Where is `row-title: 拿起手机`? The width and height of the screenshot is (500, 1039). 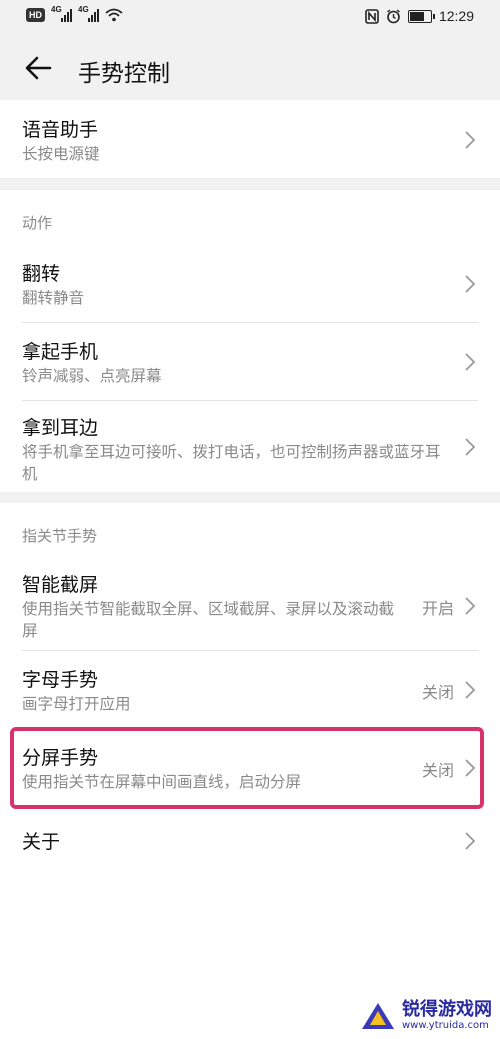 row-title: 拿起手机 is located at coordinates (60, 352).